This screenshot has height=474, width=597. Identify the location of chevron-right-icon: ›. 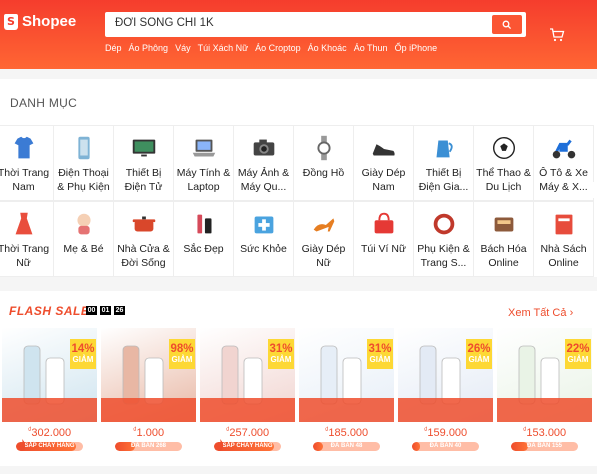
(571, 313).